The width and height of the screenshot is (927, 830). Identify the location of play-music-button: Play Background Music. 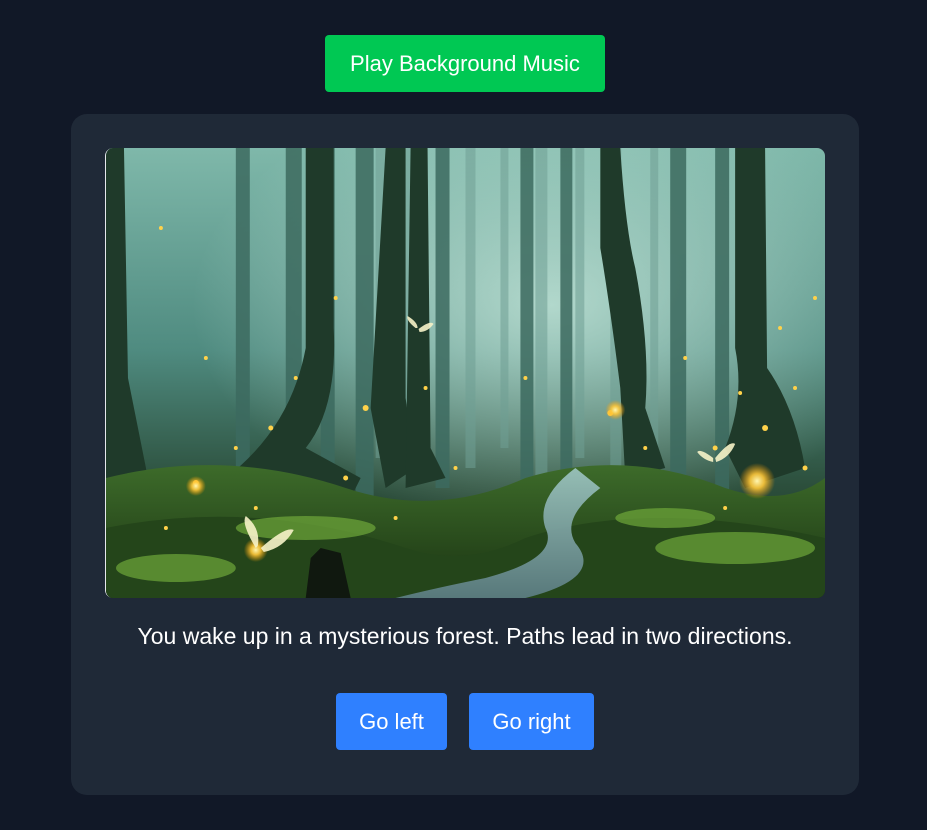
(465, 63).